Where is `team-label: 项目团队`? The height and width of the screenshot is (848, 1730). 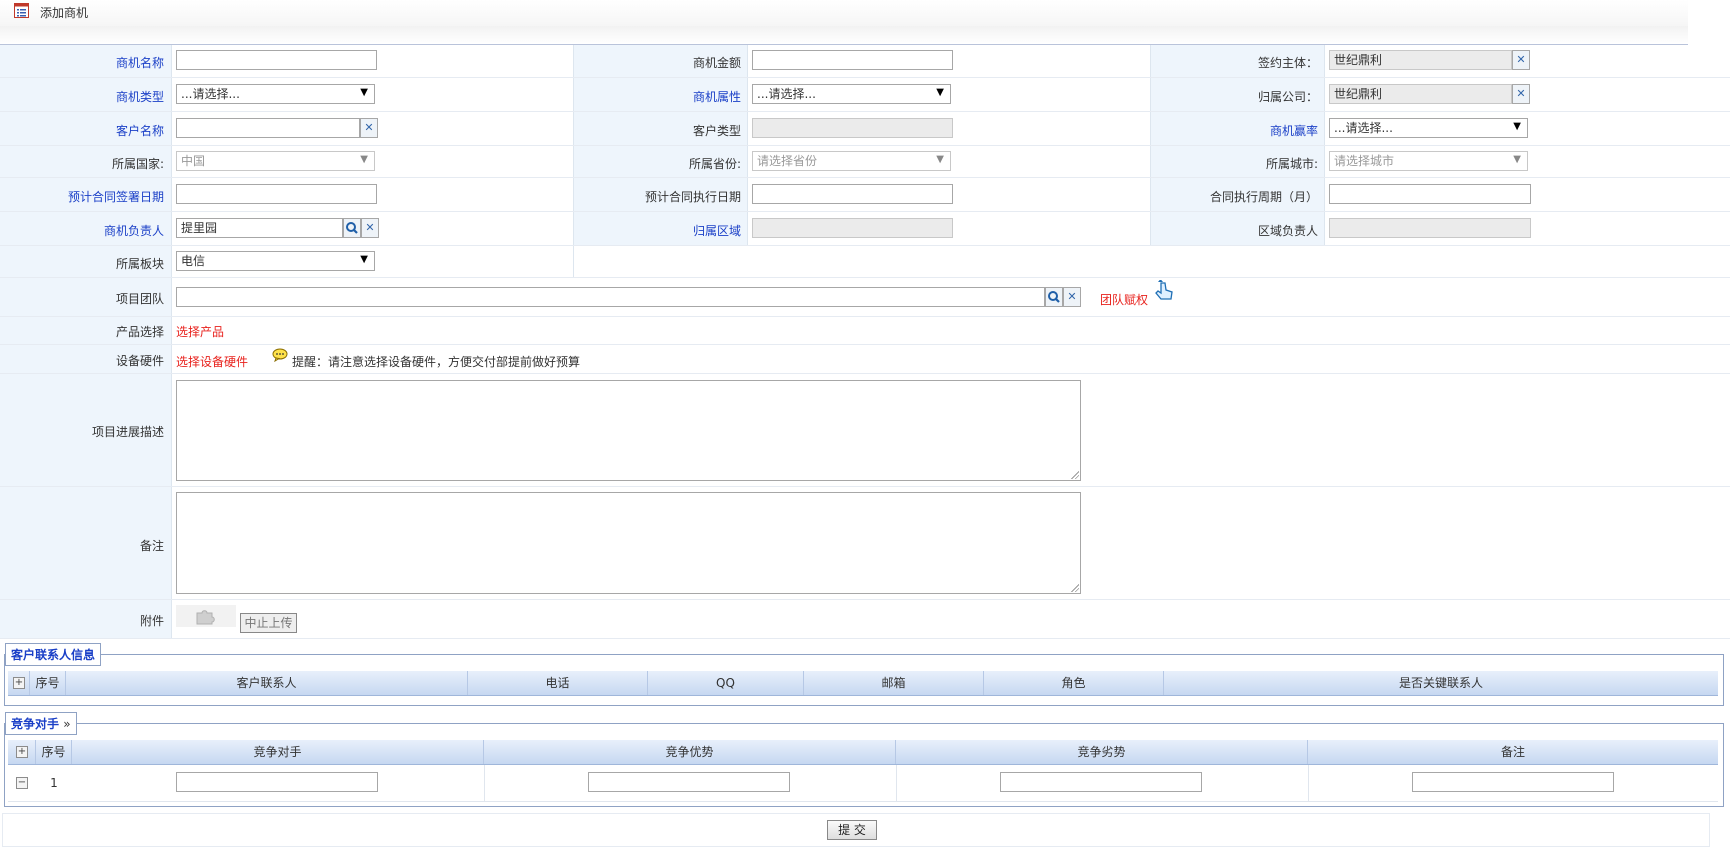
team-label: 项目团队 is located at coordinates (139, 299).